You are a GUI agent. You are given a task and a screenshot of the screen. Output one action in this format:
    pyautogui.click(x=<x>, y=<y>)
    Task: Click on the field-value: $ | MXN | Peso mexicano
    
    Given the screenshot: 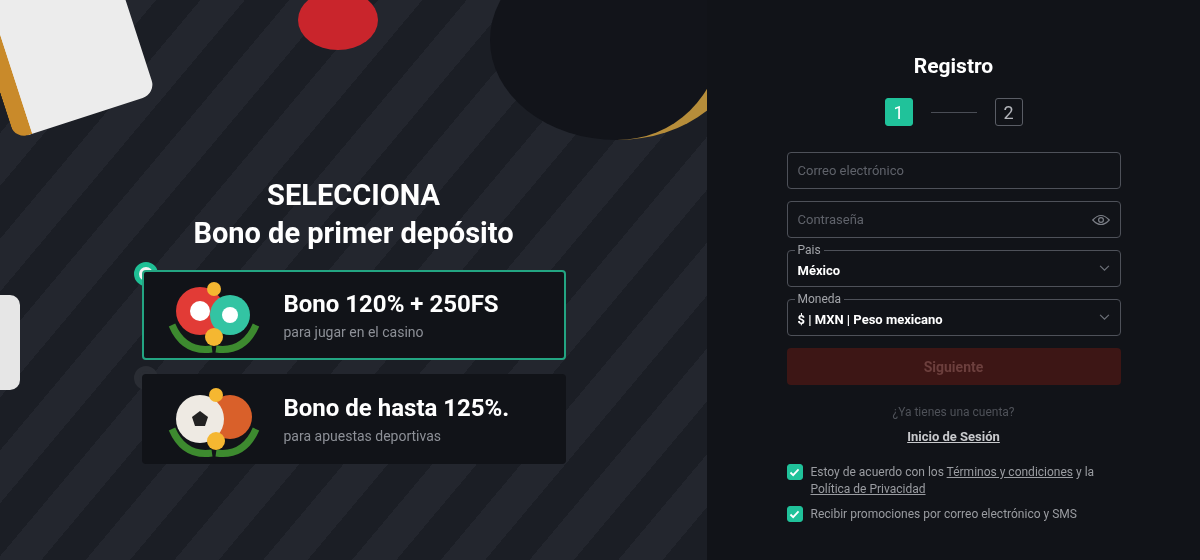 What is the action you would take?
    pyautogui.click(x=870, y=319)
    